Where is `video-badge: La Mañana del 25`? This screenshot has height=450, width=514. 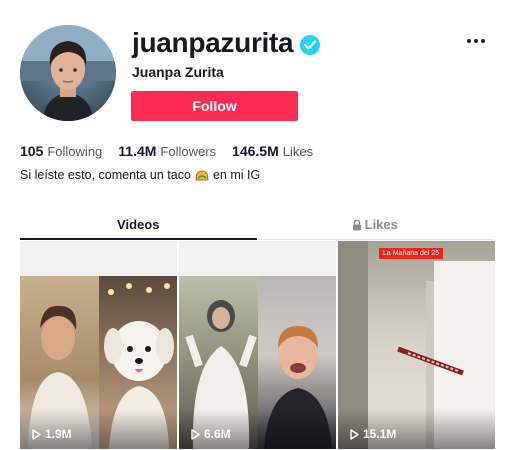
video-badge: La Mañana del 25 is located at coordinates (411, 253).